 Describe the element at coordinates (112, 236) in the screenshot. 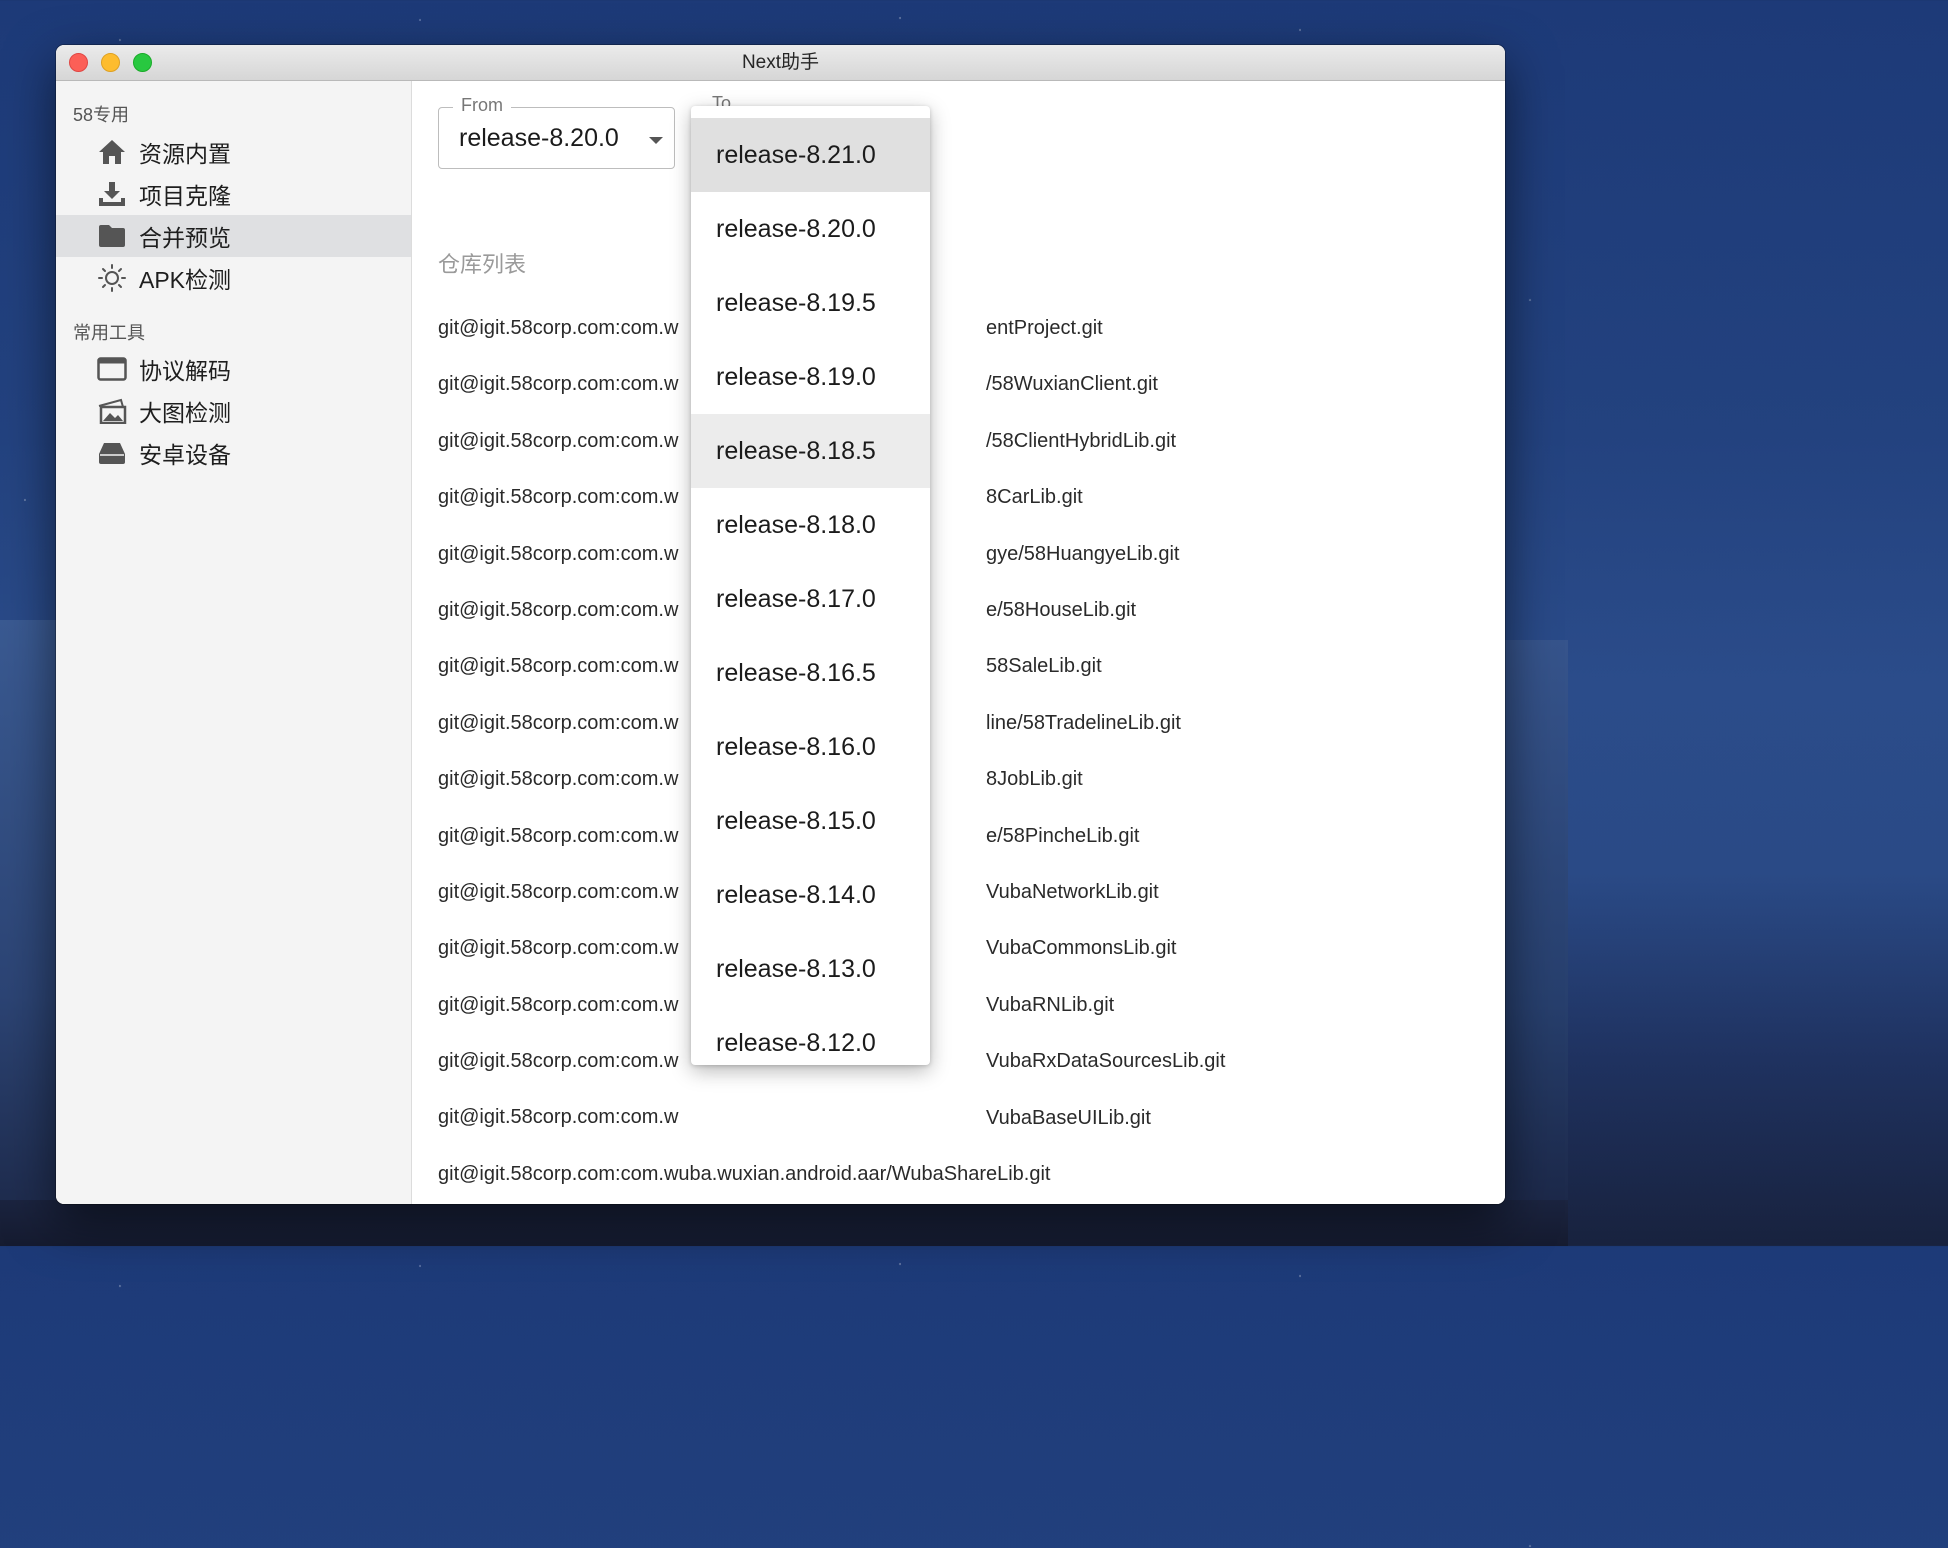

I see `folder-icon` at that location.